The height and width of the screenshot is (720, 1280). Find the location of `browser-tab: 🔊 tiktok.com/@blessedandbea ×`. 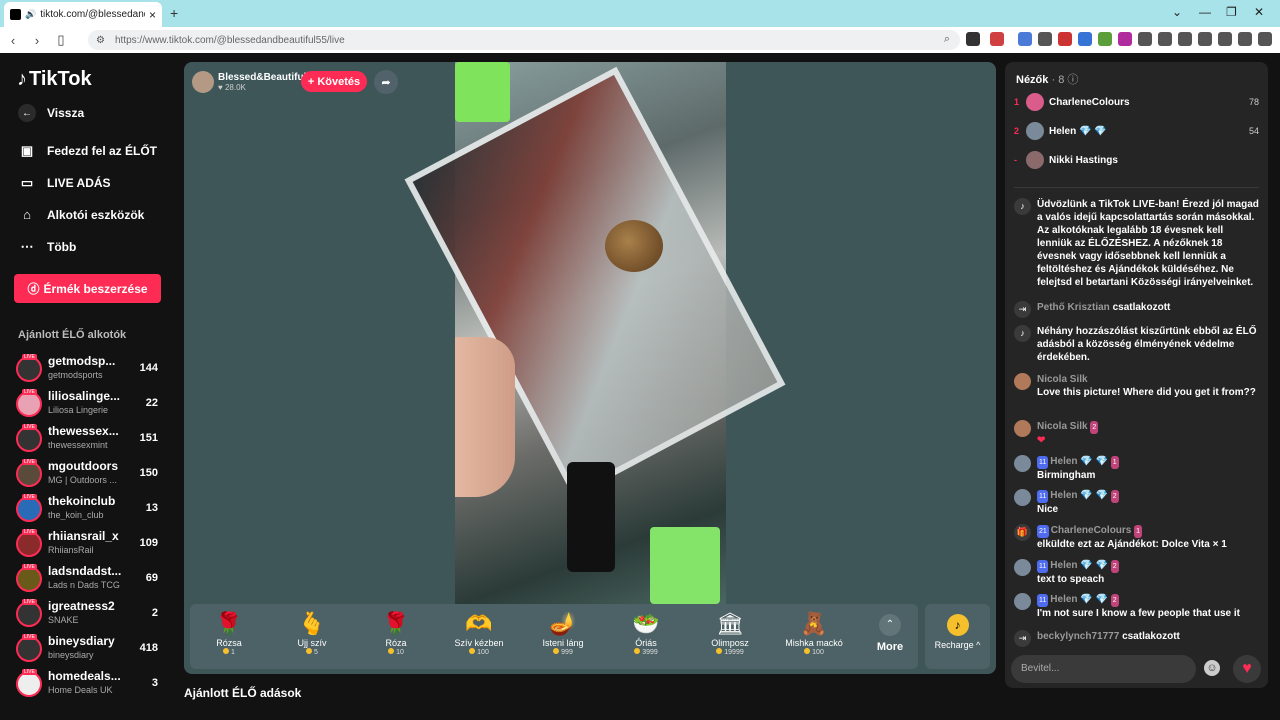

browser-tab: 🔊 tiktok.com/@blessedandbea × is located at coordinates (83, 14).